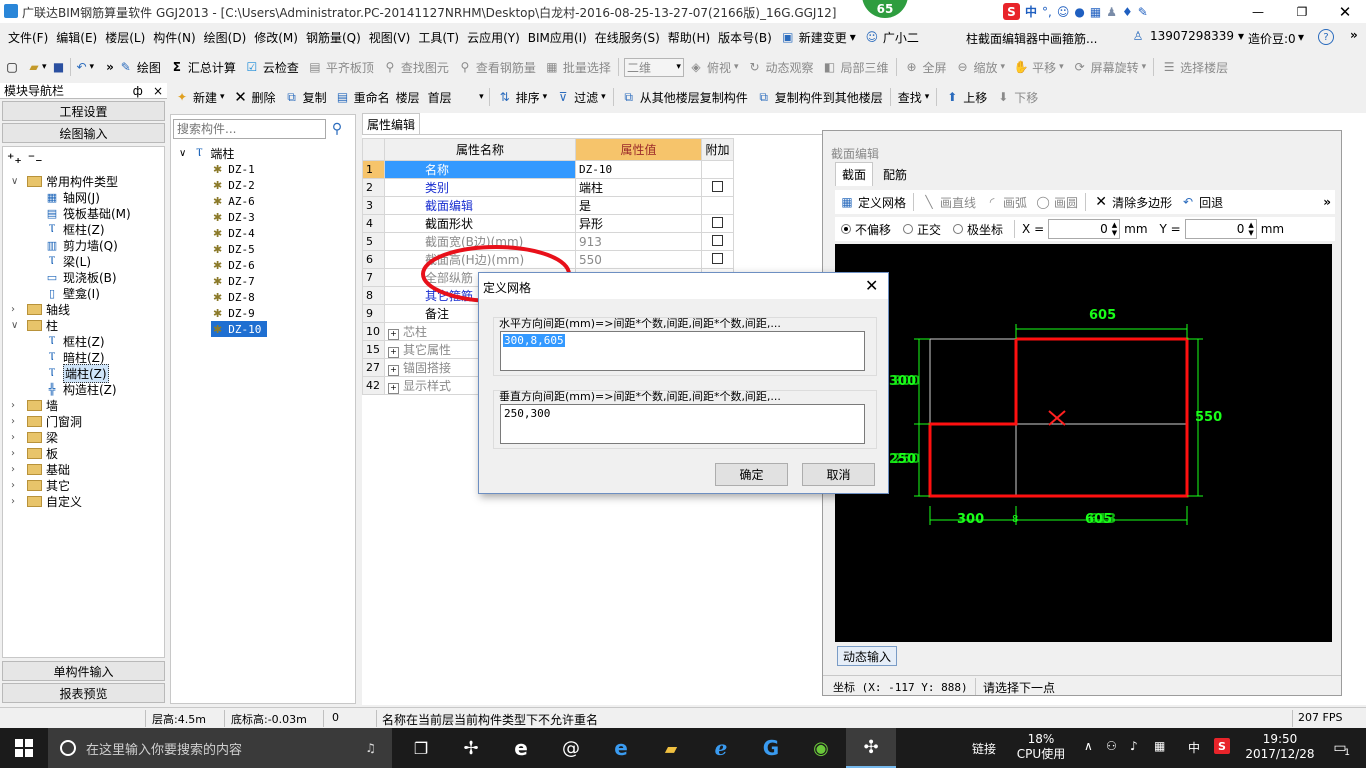  Describe the element at coordinates (838, 474) in the screenshot. I see `cancel-button: 取消` at that location.